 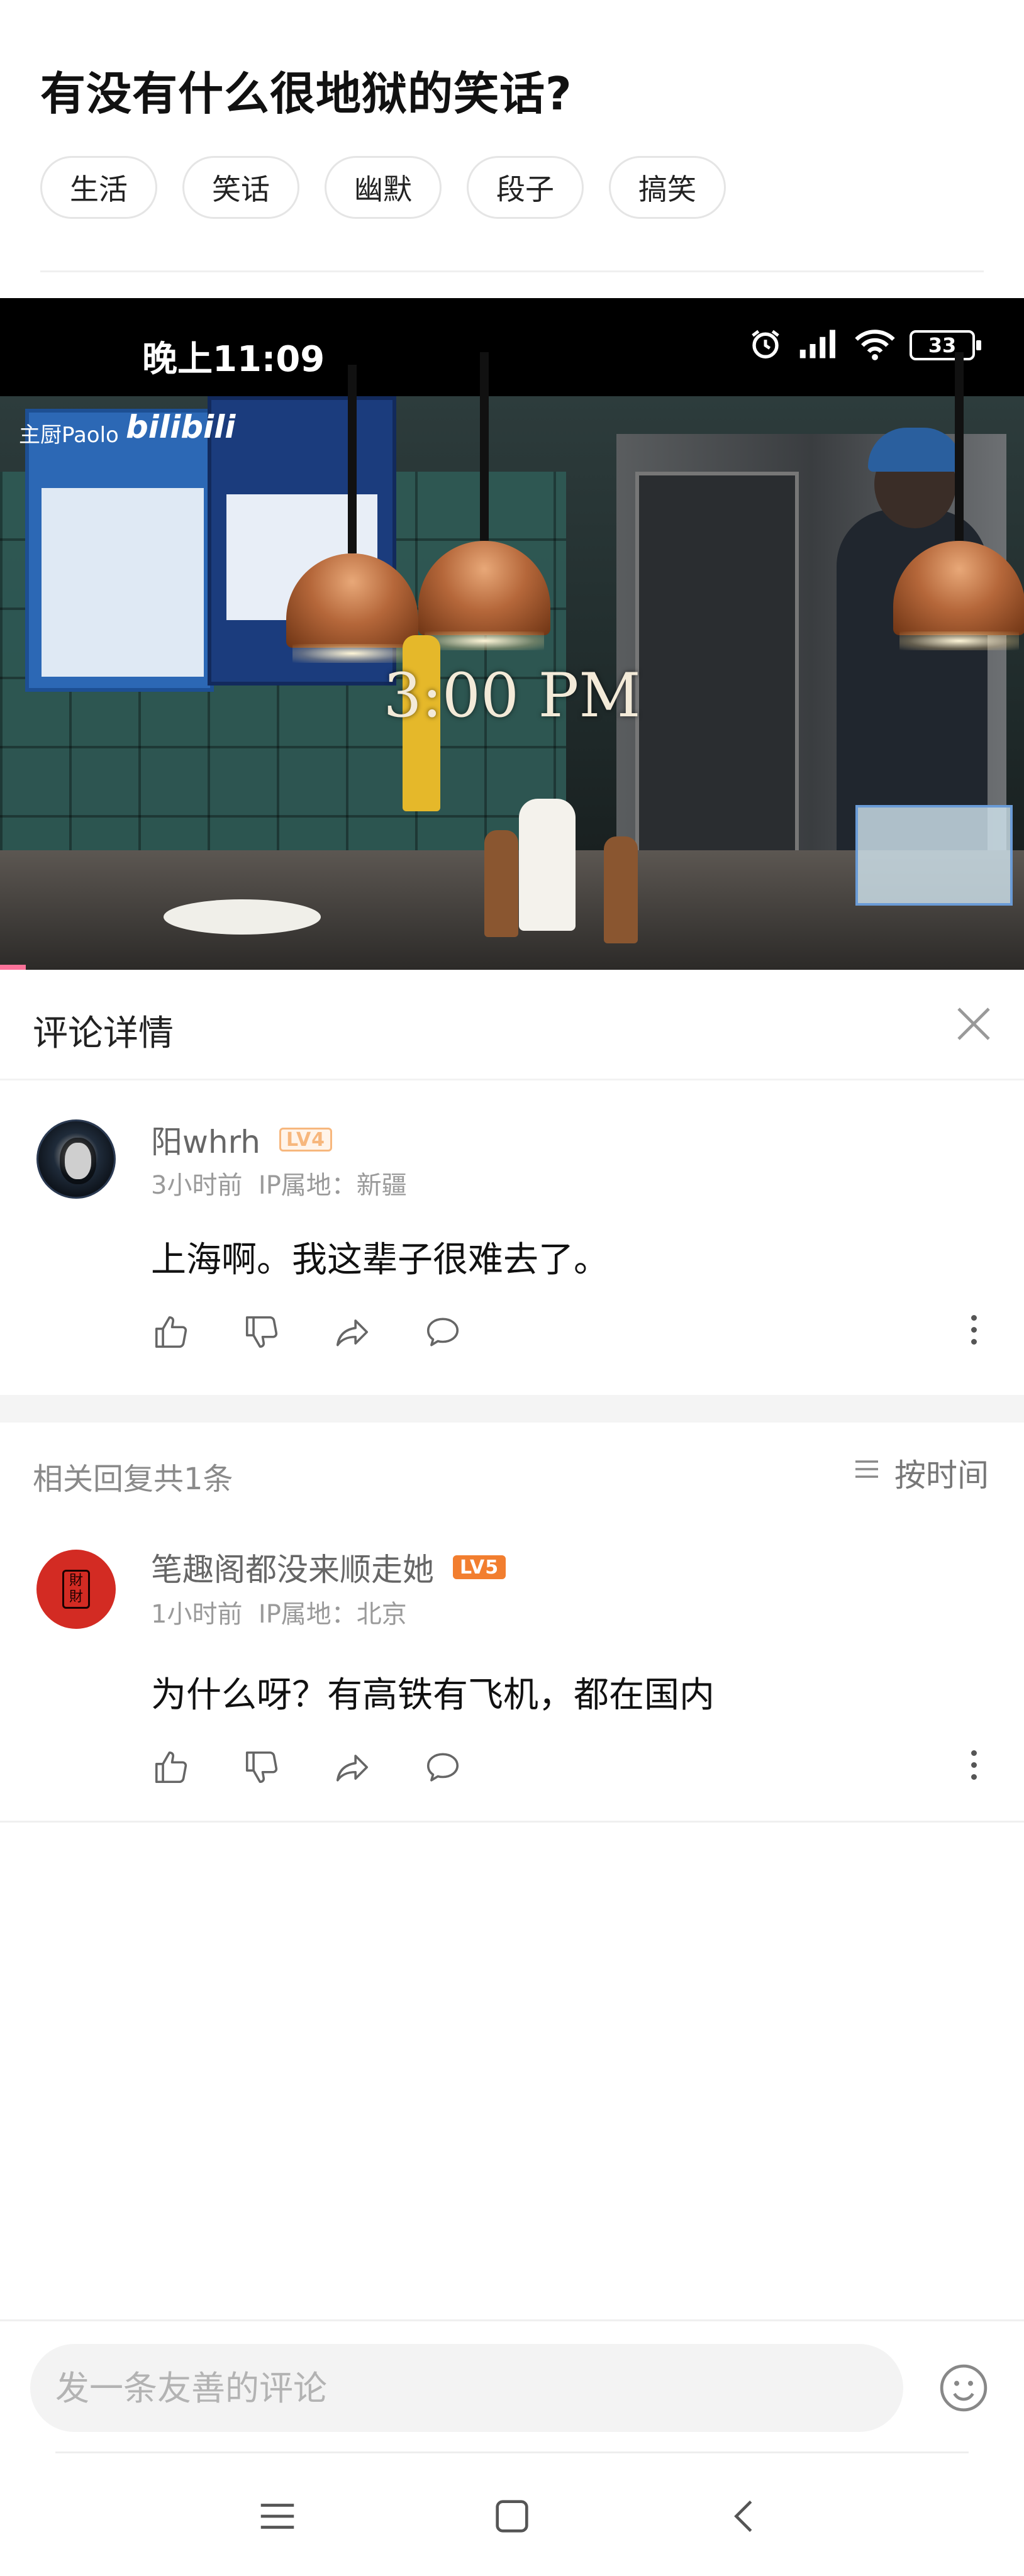 What do you see at coordinates (433, 1695) in the screenshot?
I see `comment-text: 为什么呀？有高铁有飞机，都在国内` at bounding box center [433, 1695].